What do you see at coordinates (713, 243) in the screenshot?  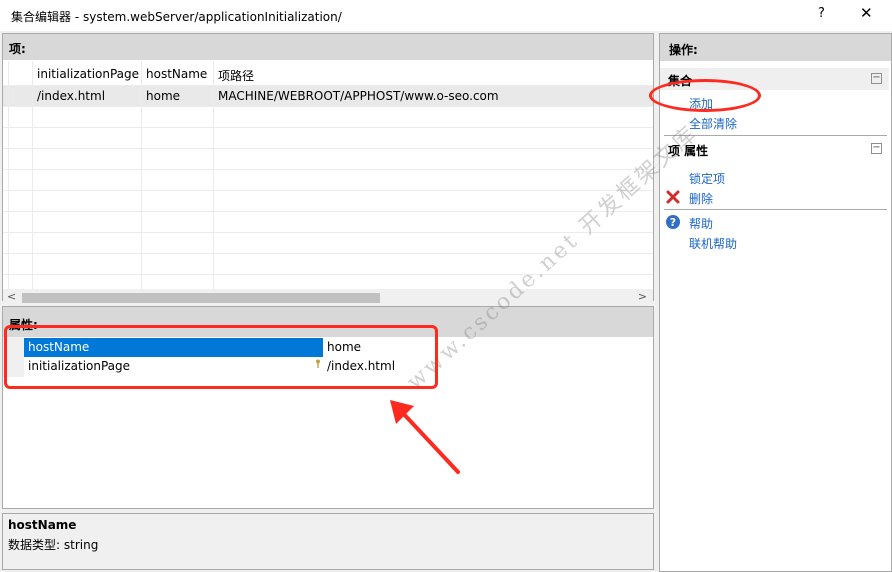 I see `online-help-link: 联机帮助` at bounding box center [713, 243].